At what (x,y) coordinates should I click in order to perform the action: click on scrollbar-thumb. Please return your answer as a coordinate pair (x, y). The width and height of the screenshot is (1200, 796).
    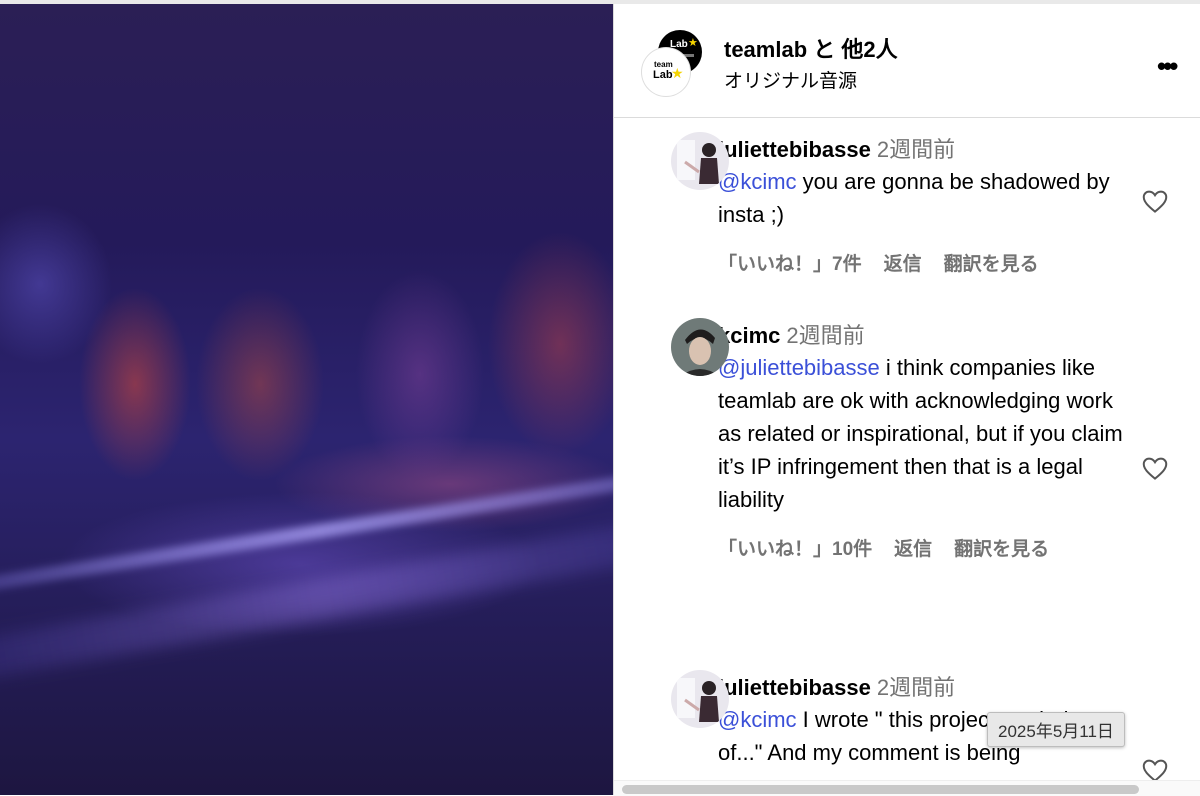
    Looking at the image, I should click on (880, 789).